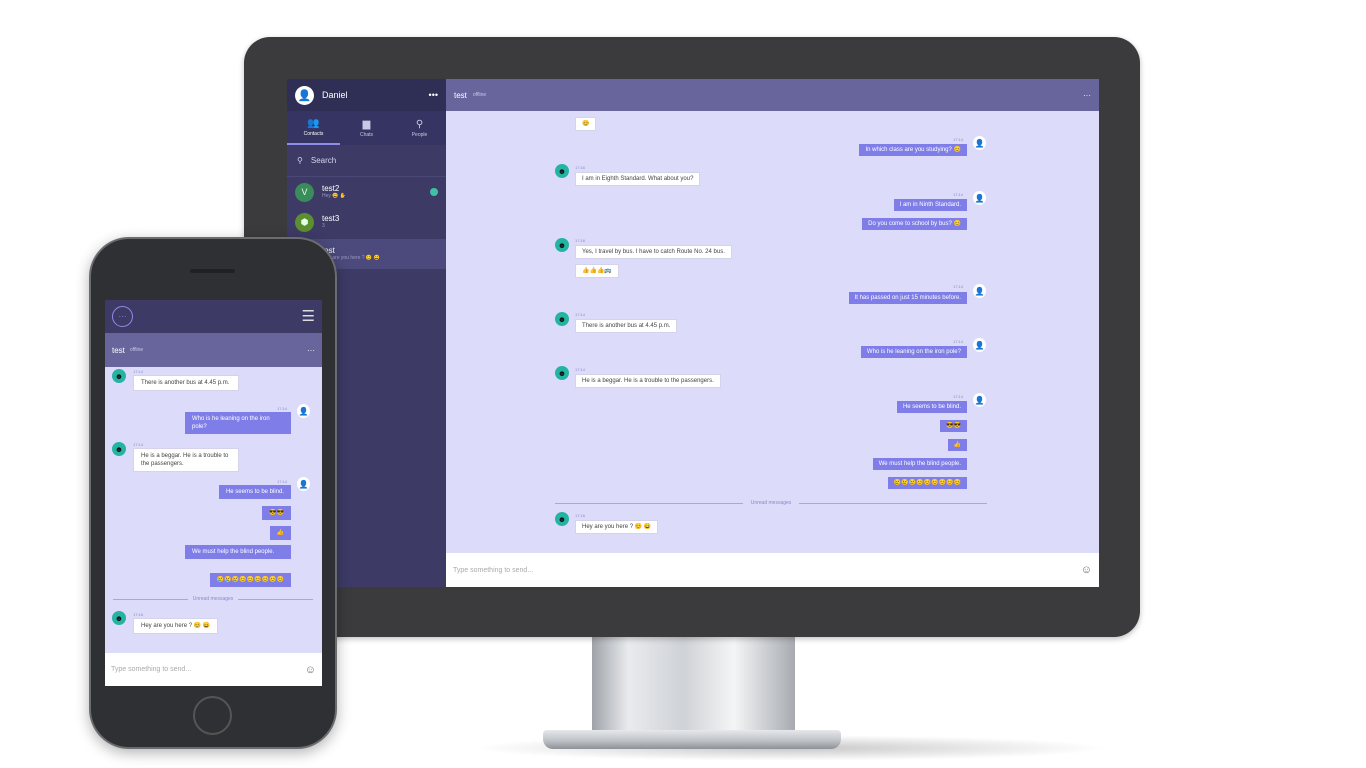  What do you see at coordinates (772, 570) in the screenshot?
I see `message-input: Type something to send... ☺` at bounding box center [772, 570].